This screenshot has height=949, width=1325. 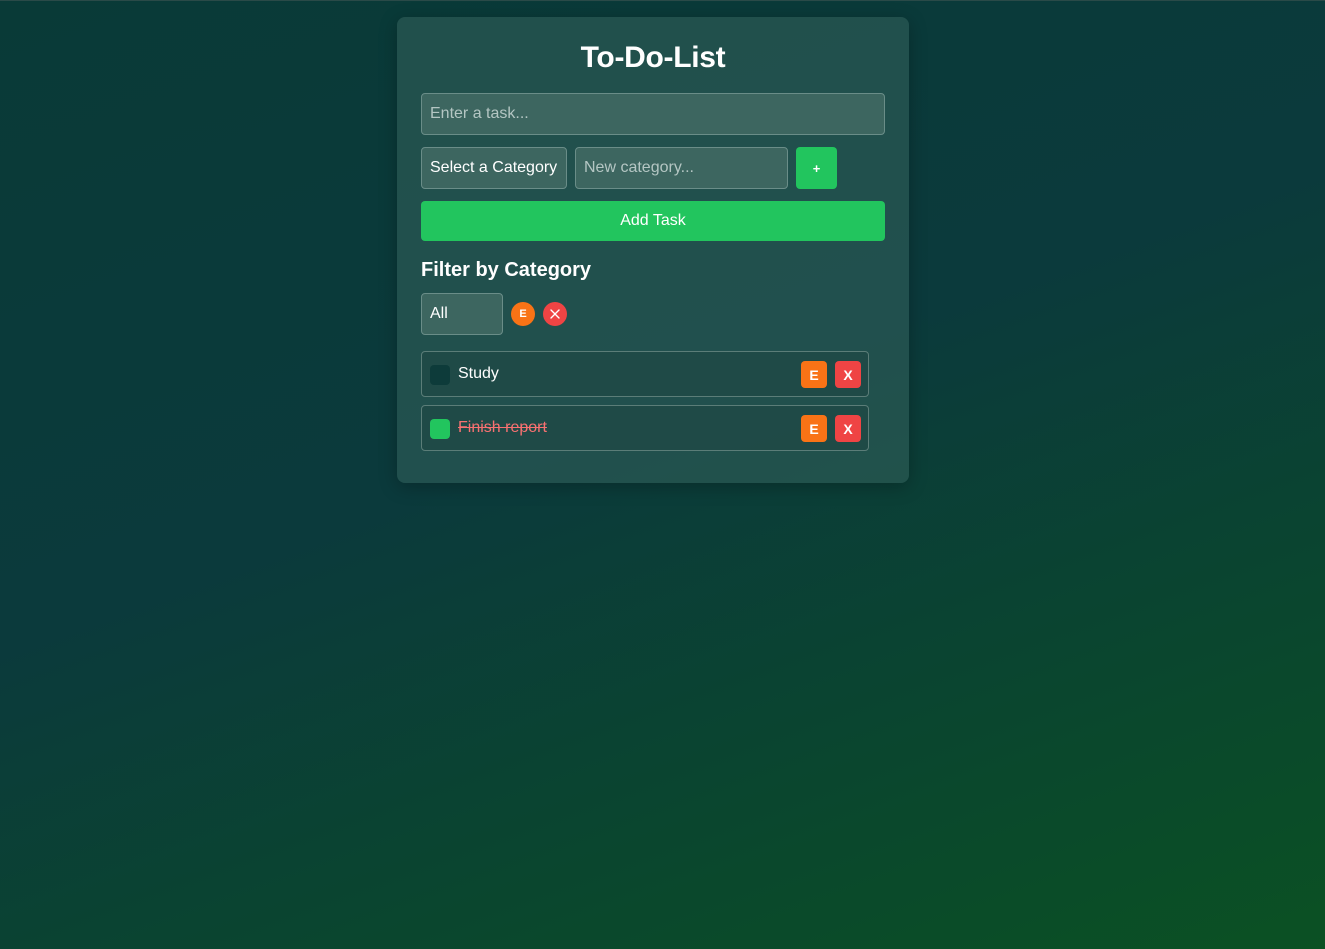 I want to click on app-title: To-Do-List, so click(x=653, y=57).